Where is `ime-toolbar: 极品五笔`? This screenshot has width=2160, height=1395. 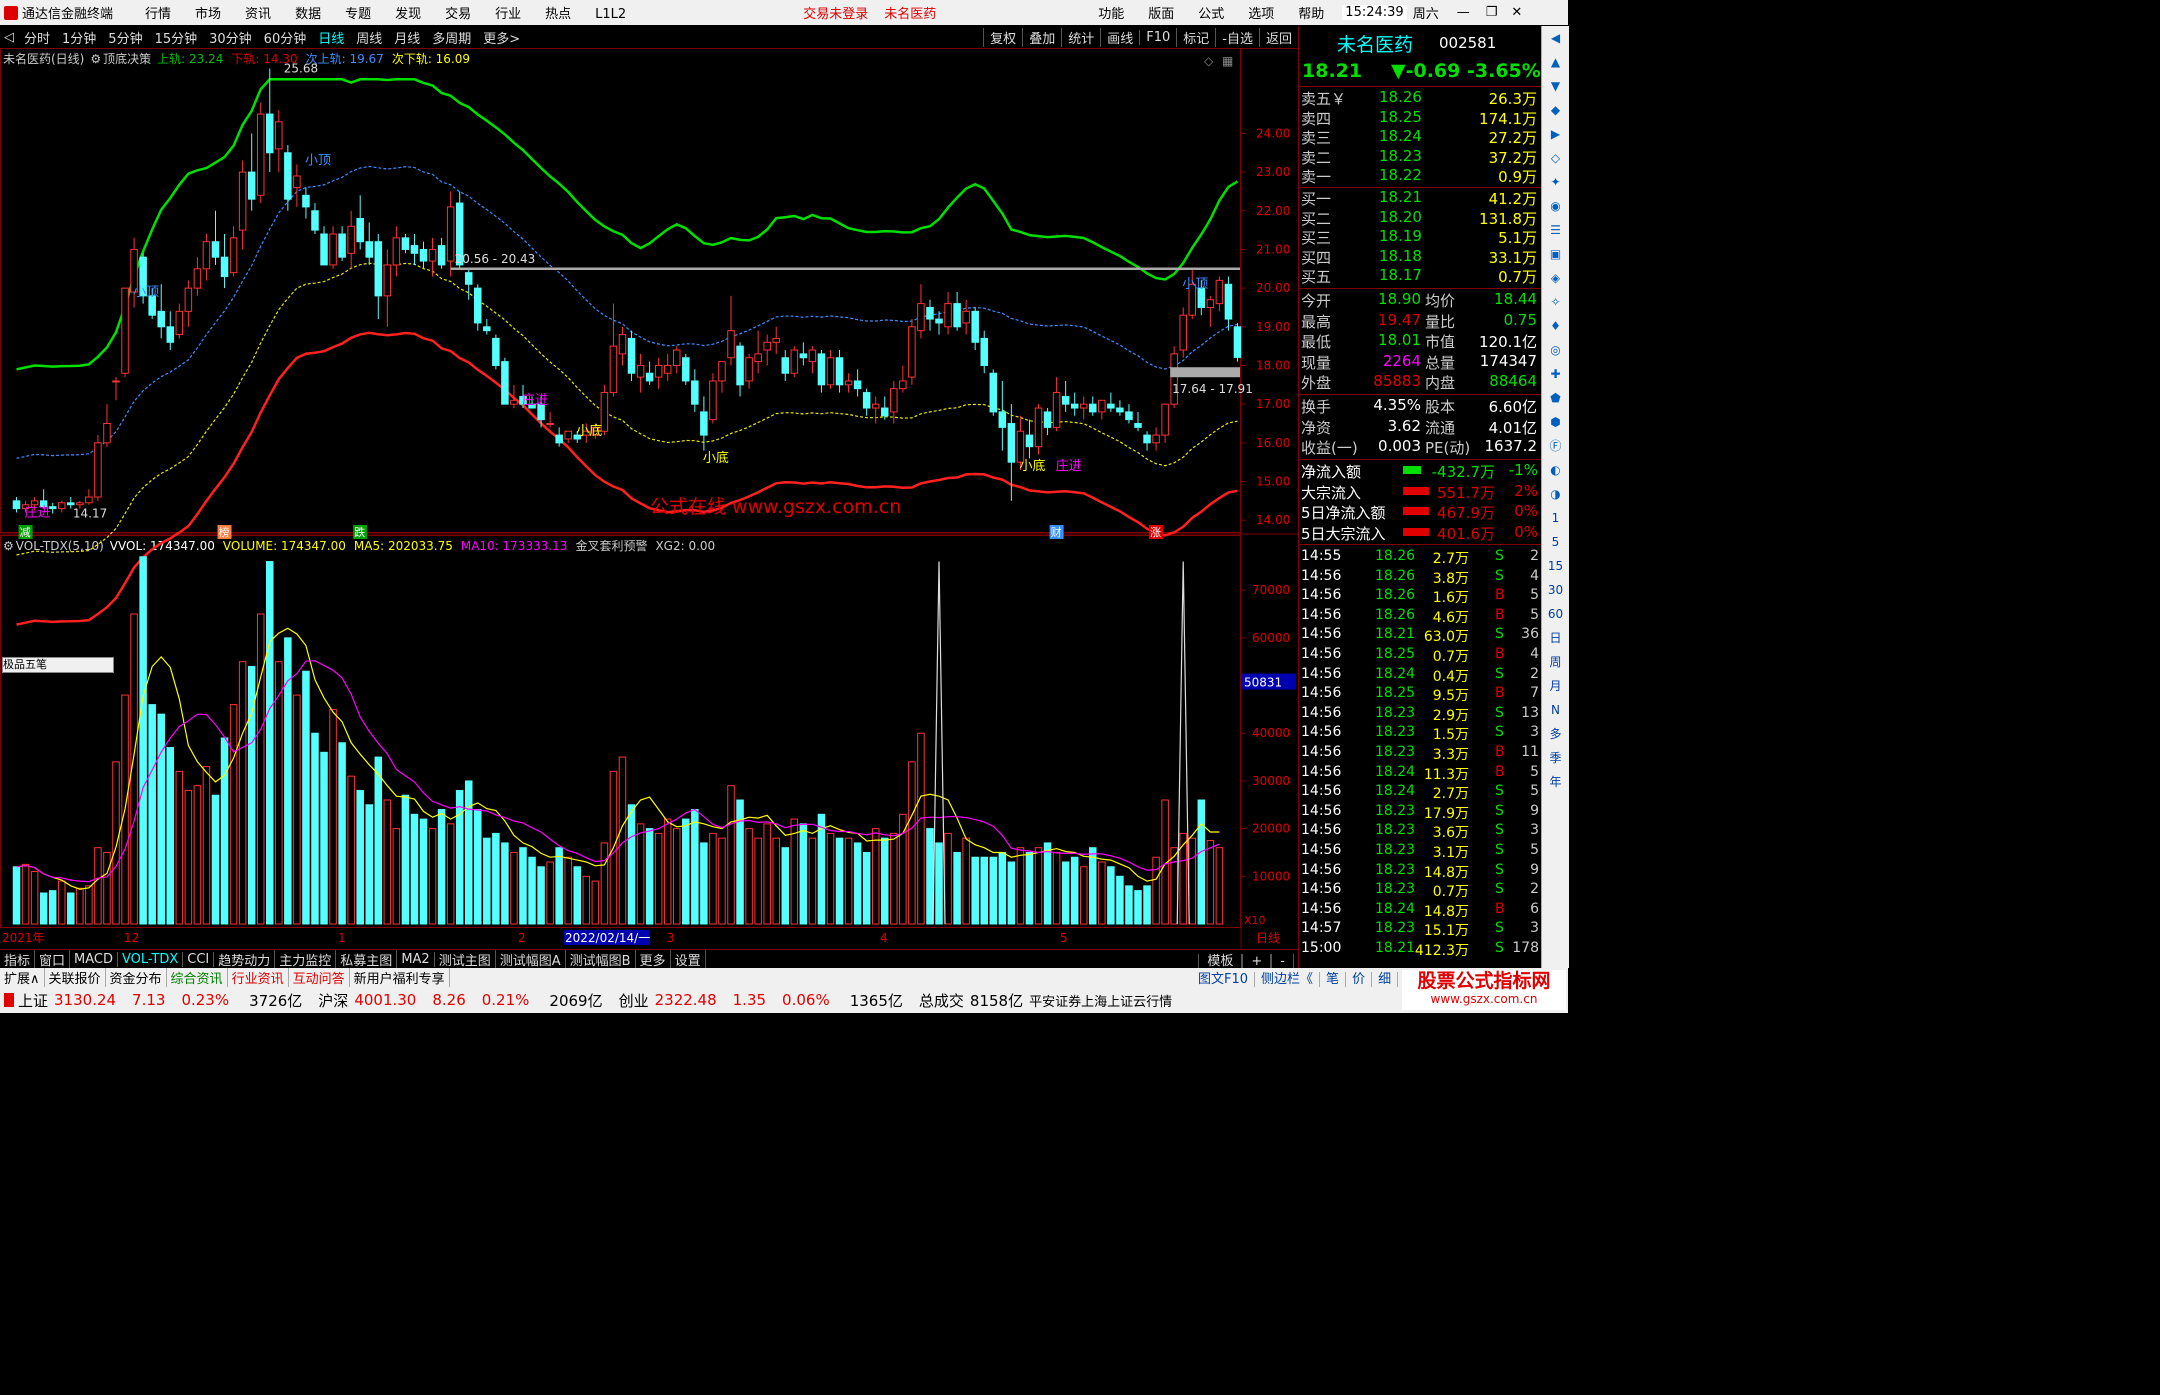 ime-toolbar: 极品五笔 is located at coordinates (58, 665).